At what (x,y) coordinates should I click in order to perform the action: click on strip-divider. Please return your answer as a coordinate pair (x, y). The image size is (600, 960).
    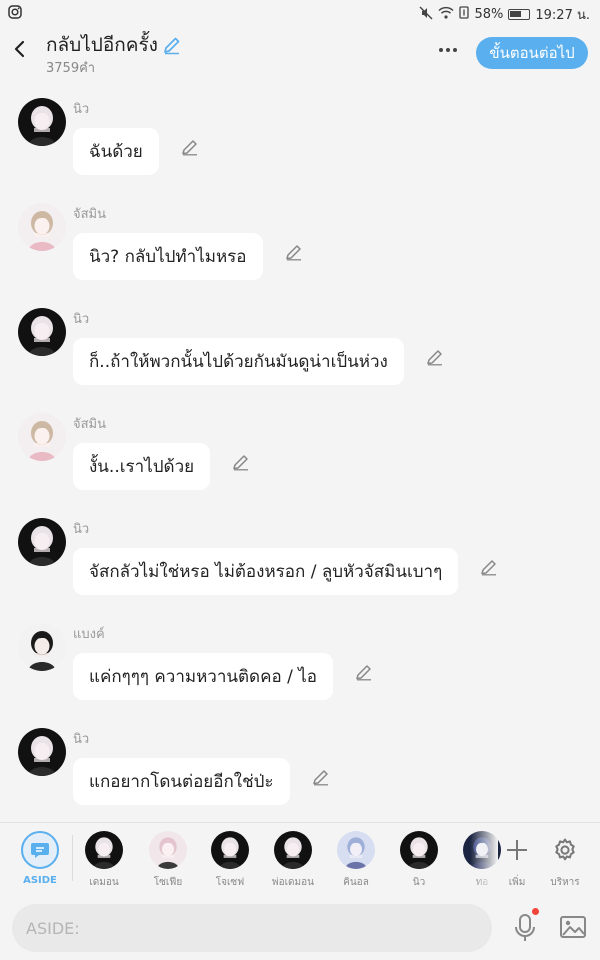
    Looking at the image, I should click on (72, 858).